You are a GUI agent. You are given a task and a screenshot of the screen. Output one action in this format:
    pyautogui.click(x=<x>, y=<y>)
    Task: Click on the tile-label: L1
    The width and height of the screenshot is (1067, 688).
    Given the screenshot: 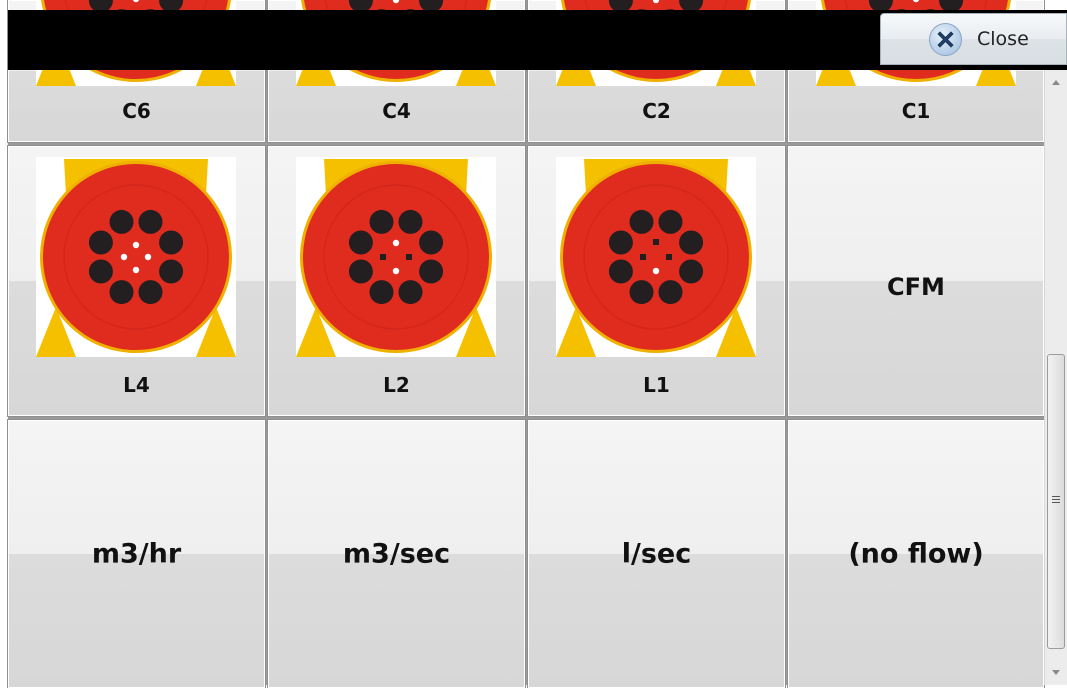 What is the action you would take?
    pyautogui.click(x=656, y=385)
    